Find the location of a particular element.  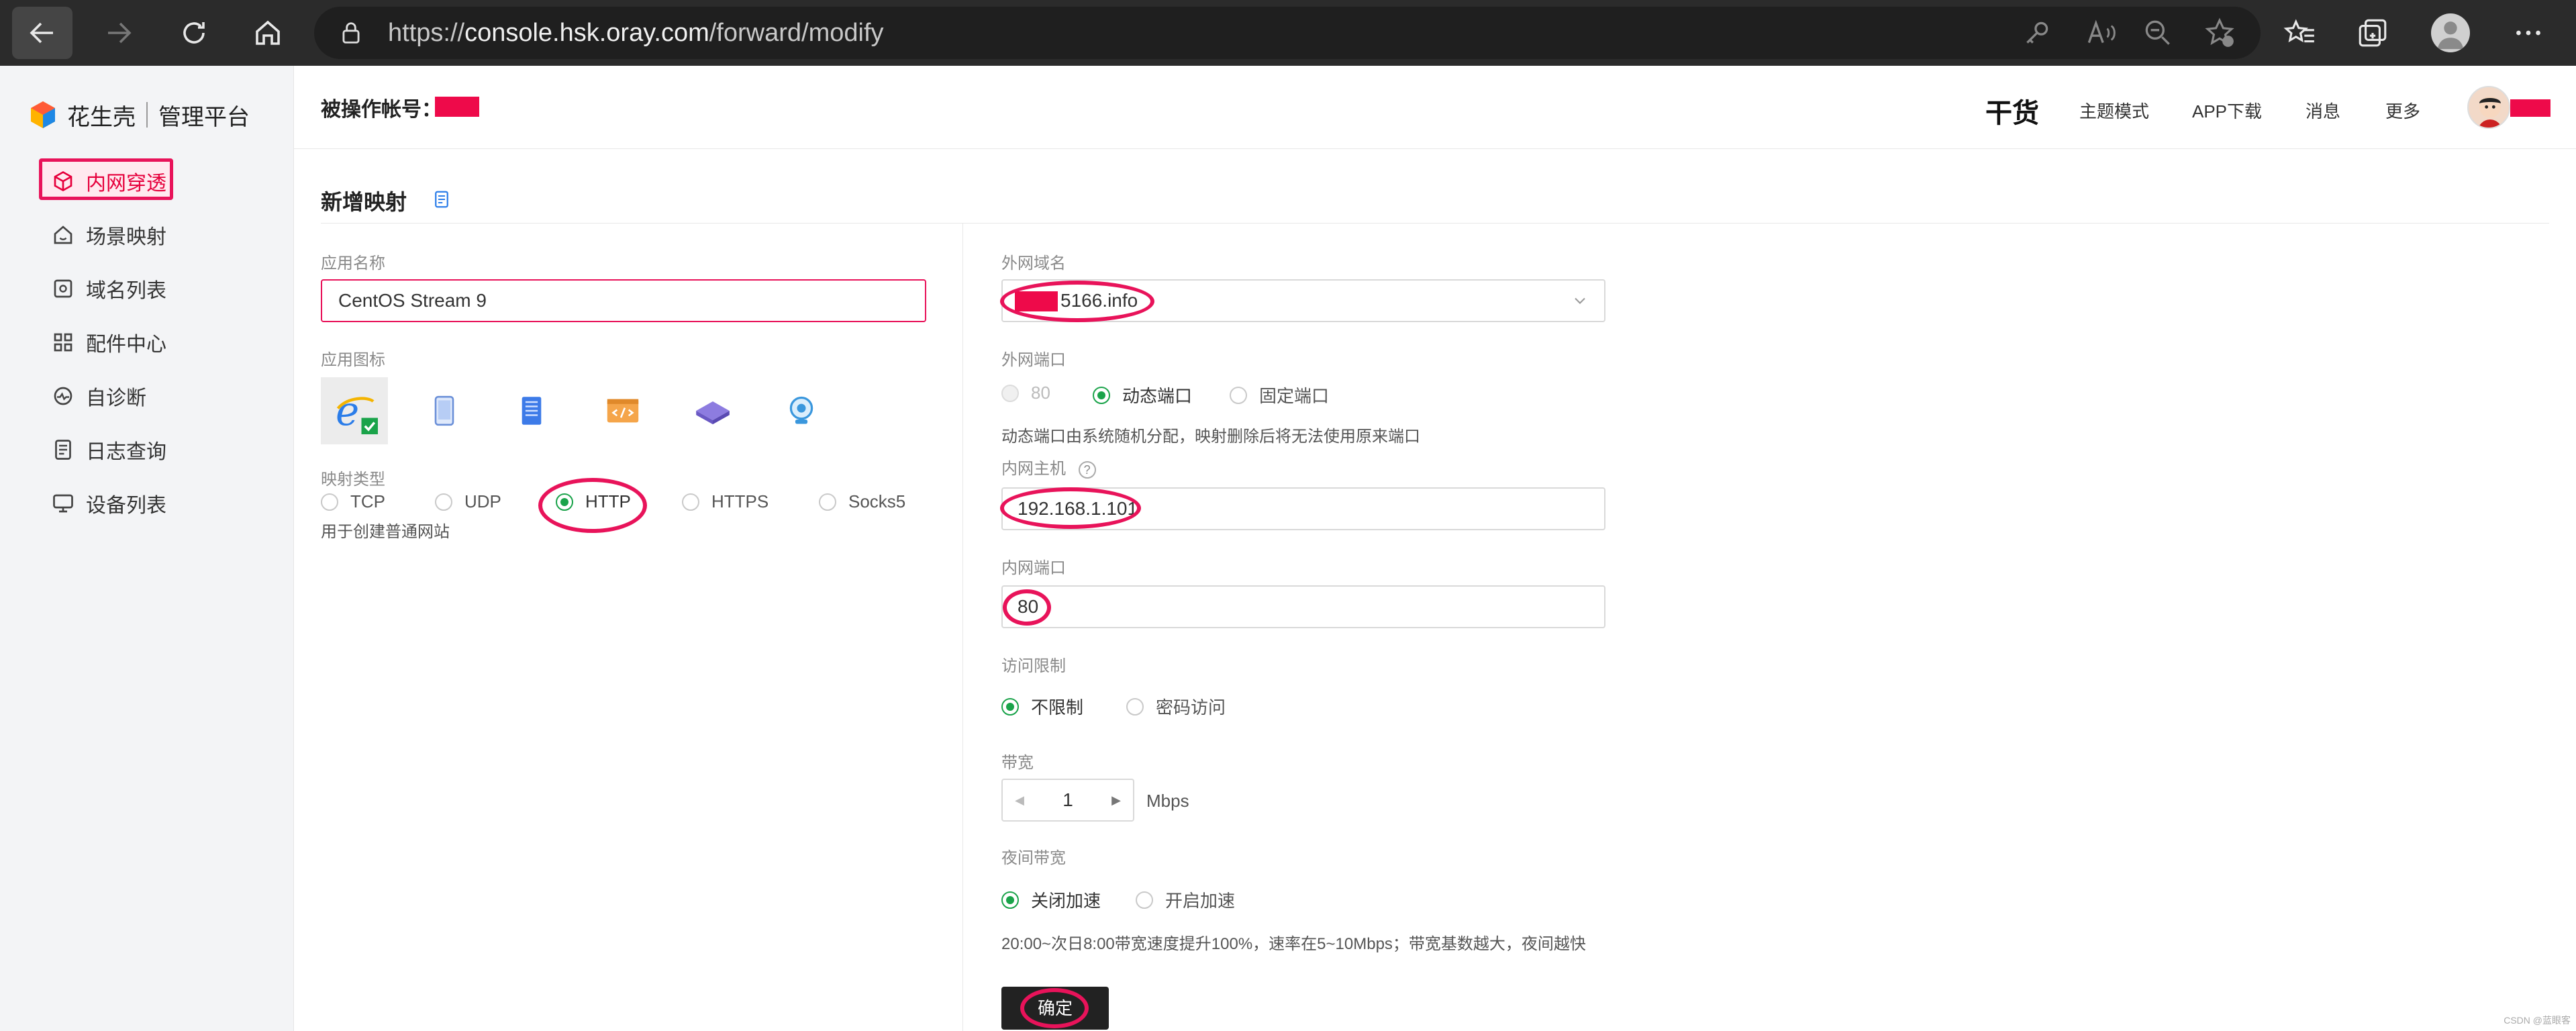

brand-subtitle: 管理平台 is located at coordinates (204, 117).